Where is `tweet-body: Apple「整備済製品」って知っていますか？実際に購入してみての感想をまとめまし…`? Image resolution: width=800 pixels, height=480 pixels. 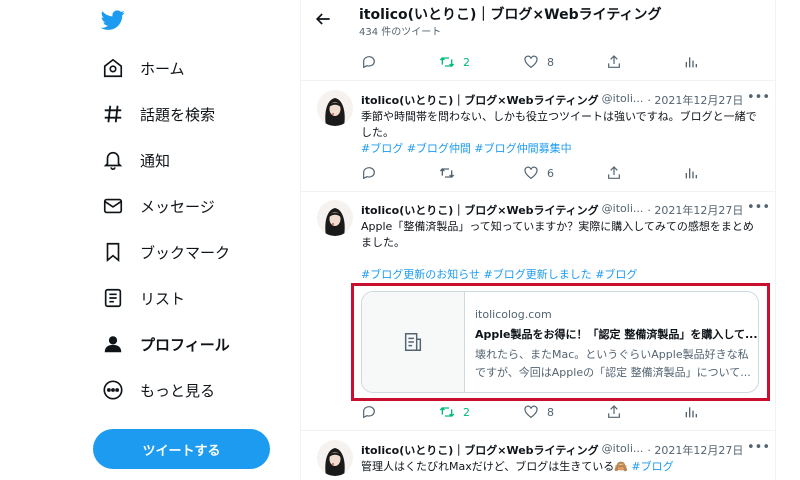
tweet-body: Apple「整備済製品」って知っていますか？実際に購入してみての感想をまとめまし… is located at coordinates (557, 234).